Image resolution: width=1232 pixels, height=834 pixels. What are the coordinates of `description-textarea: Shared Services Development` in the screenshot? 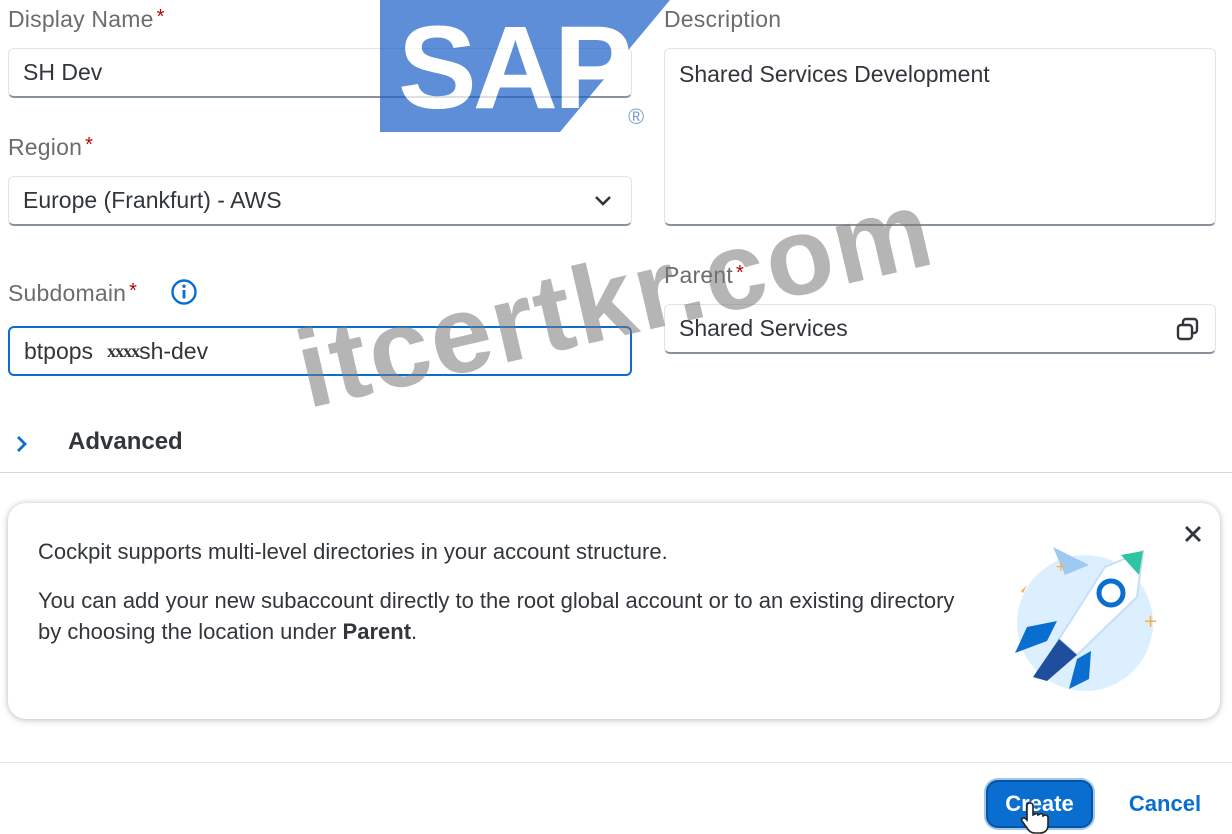 It's located at (940, 137).